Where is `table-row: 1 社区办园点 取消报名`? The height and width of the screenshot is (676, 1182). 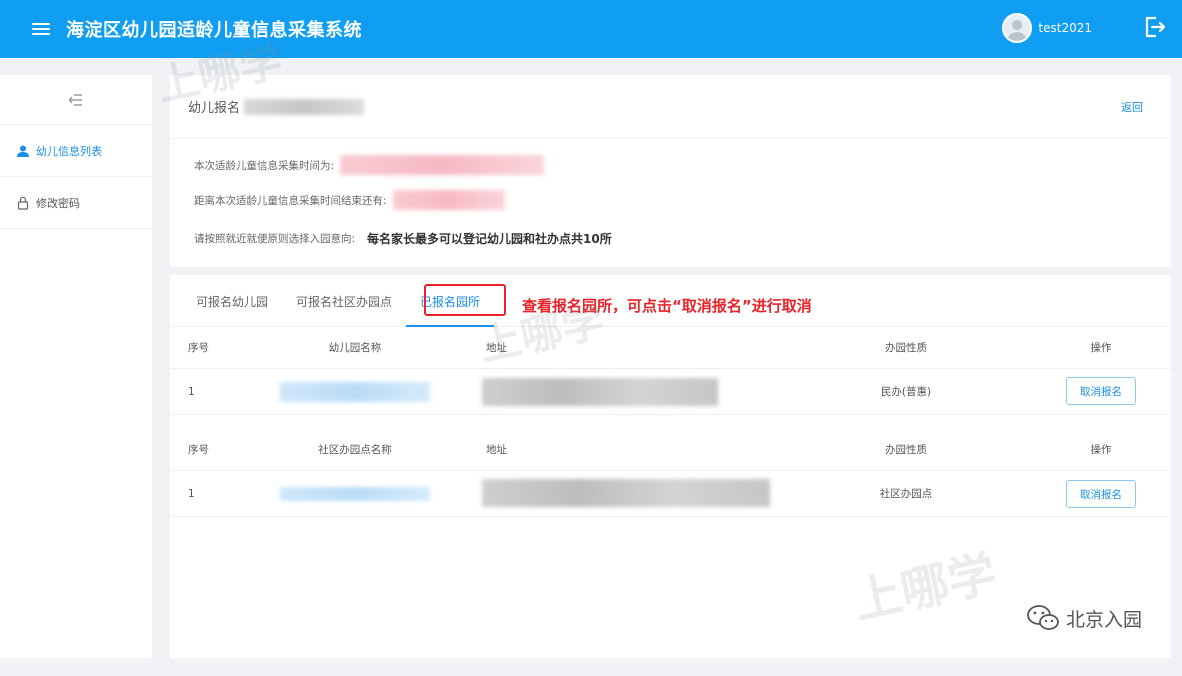
table-row: 1 社区办园点 取消报名 is located at coordinates (670, 494).